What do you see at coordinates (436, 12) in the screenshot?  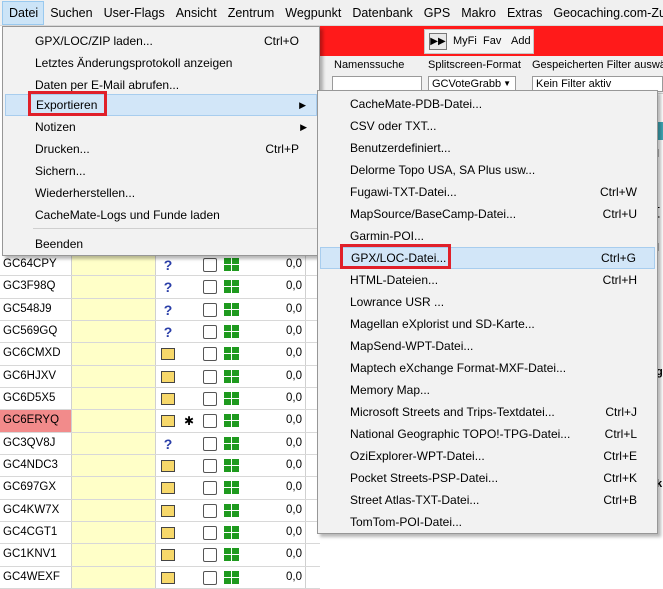 I see `menubar-item: GPS` at bounding box center [436, 12].